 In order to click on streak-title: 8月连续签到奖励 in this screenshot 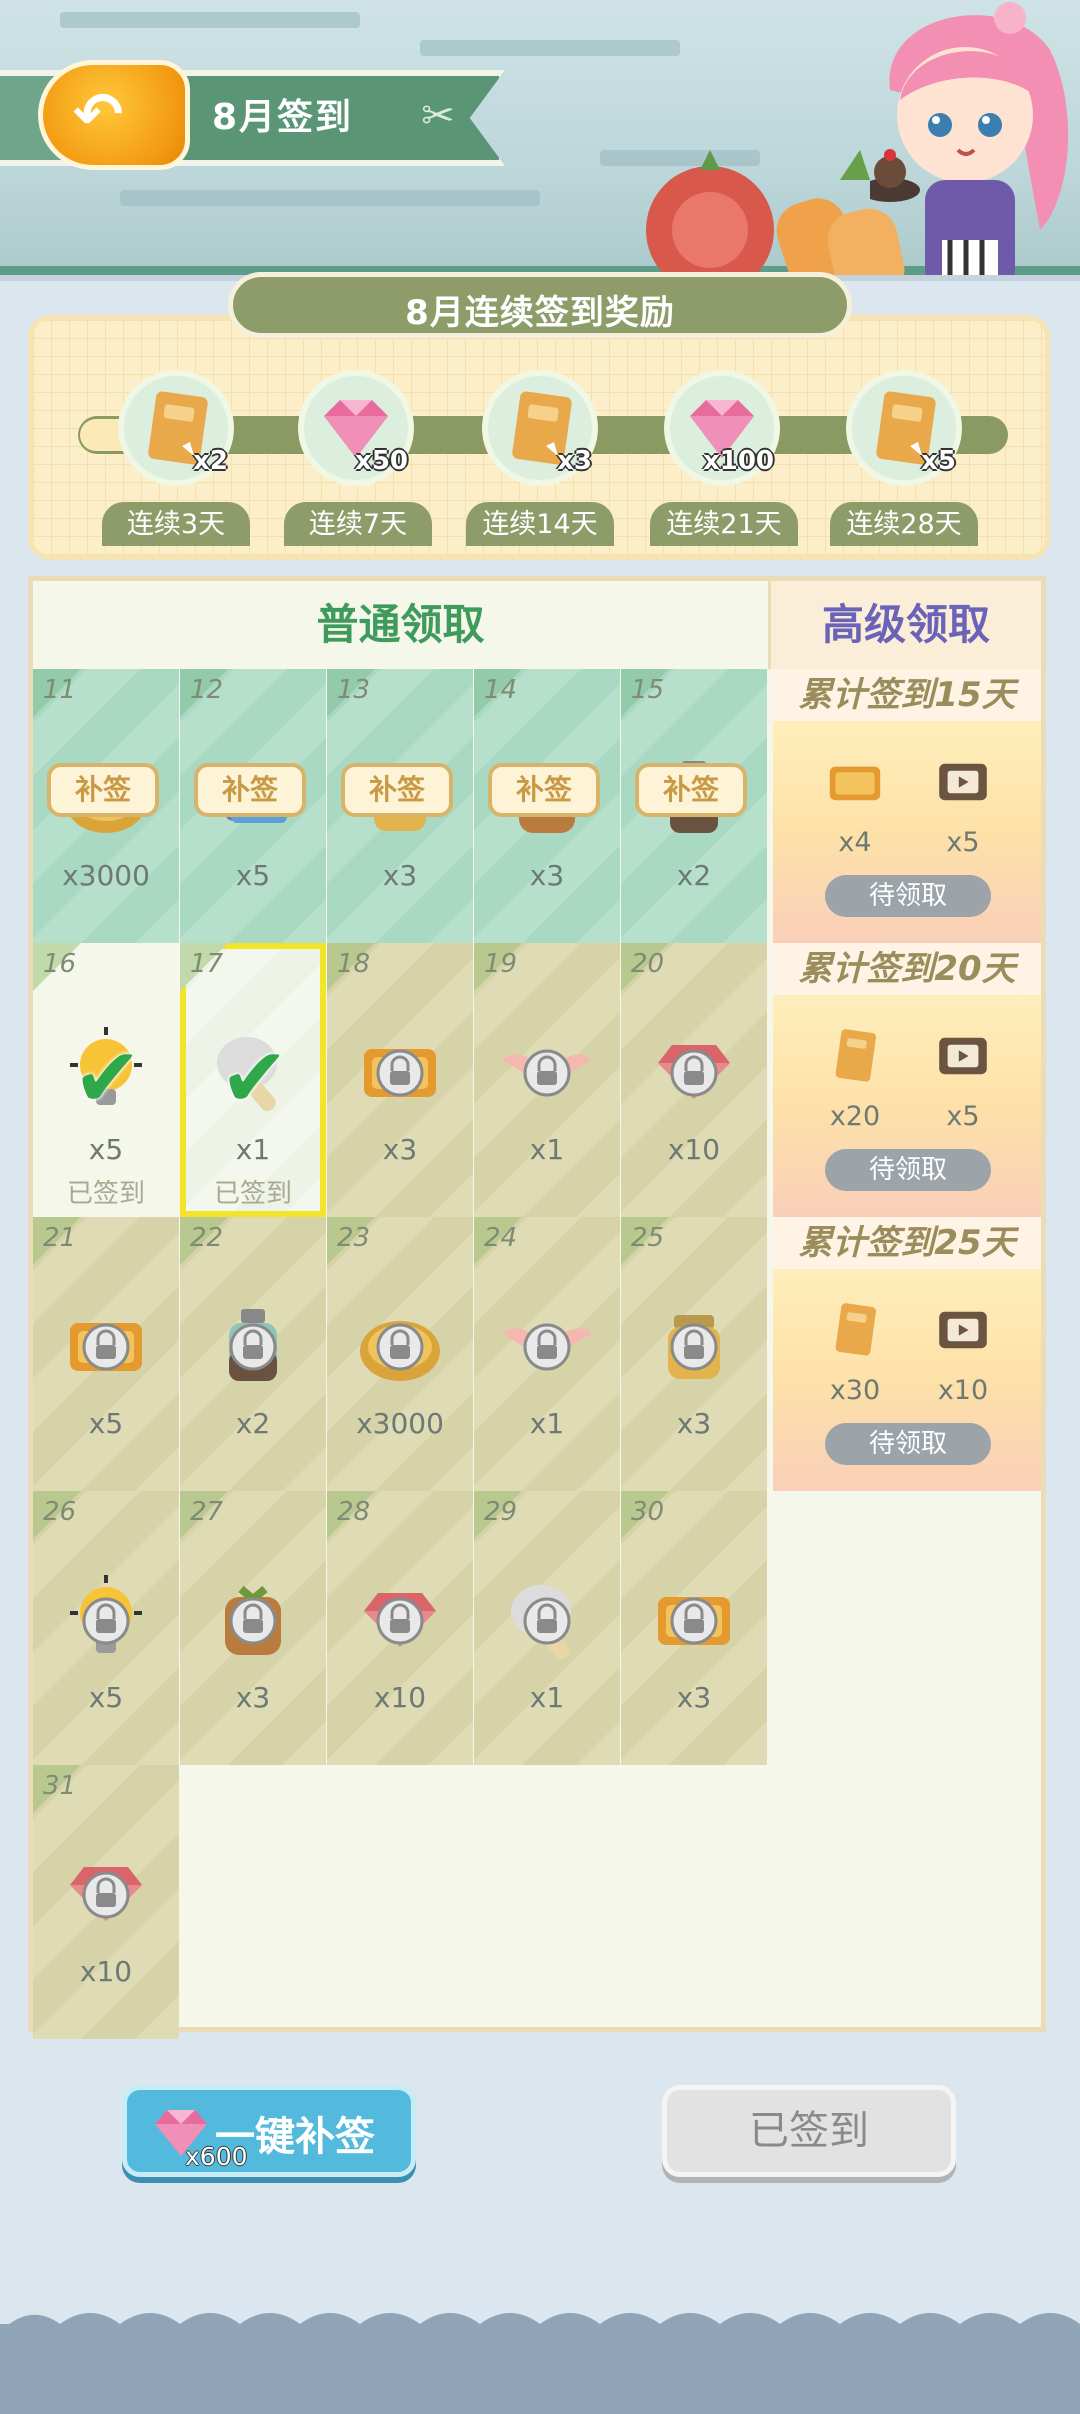, I will do `click(540, 313)`.